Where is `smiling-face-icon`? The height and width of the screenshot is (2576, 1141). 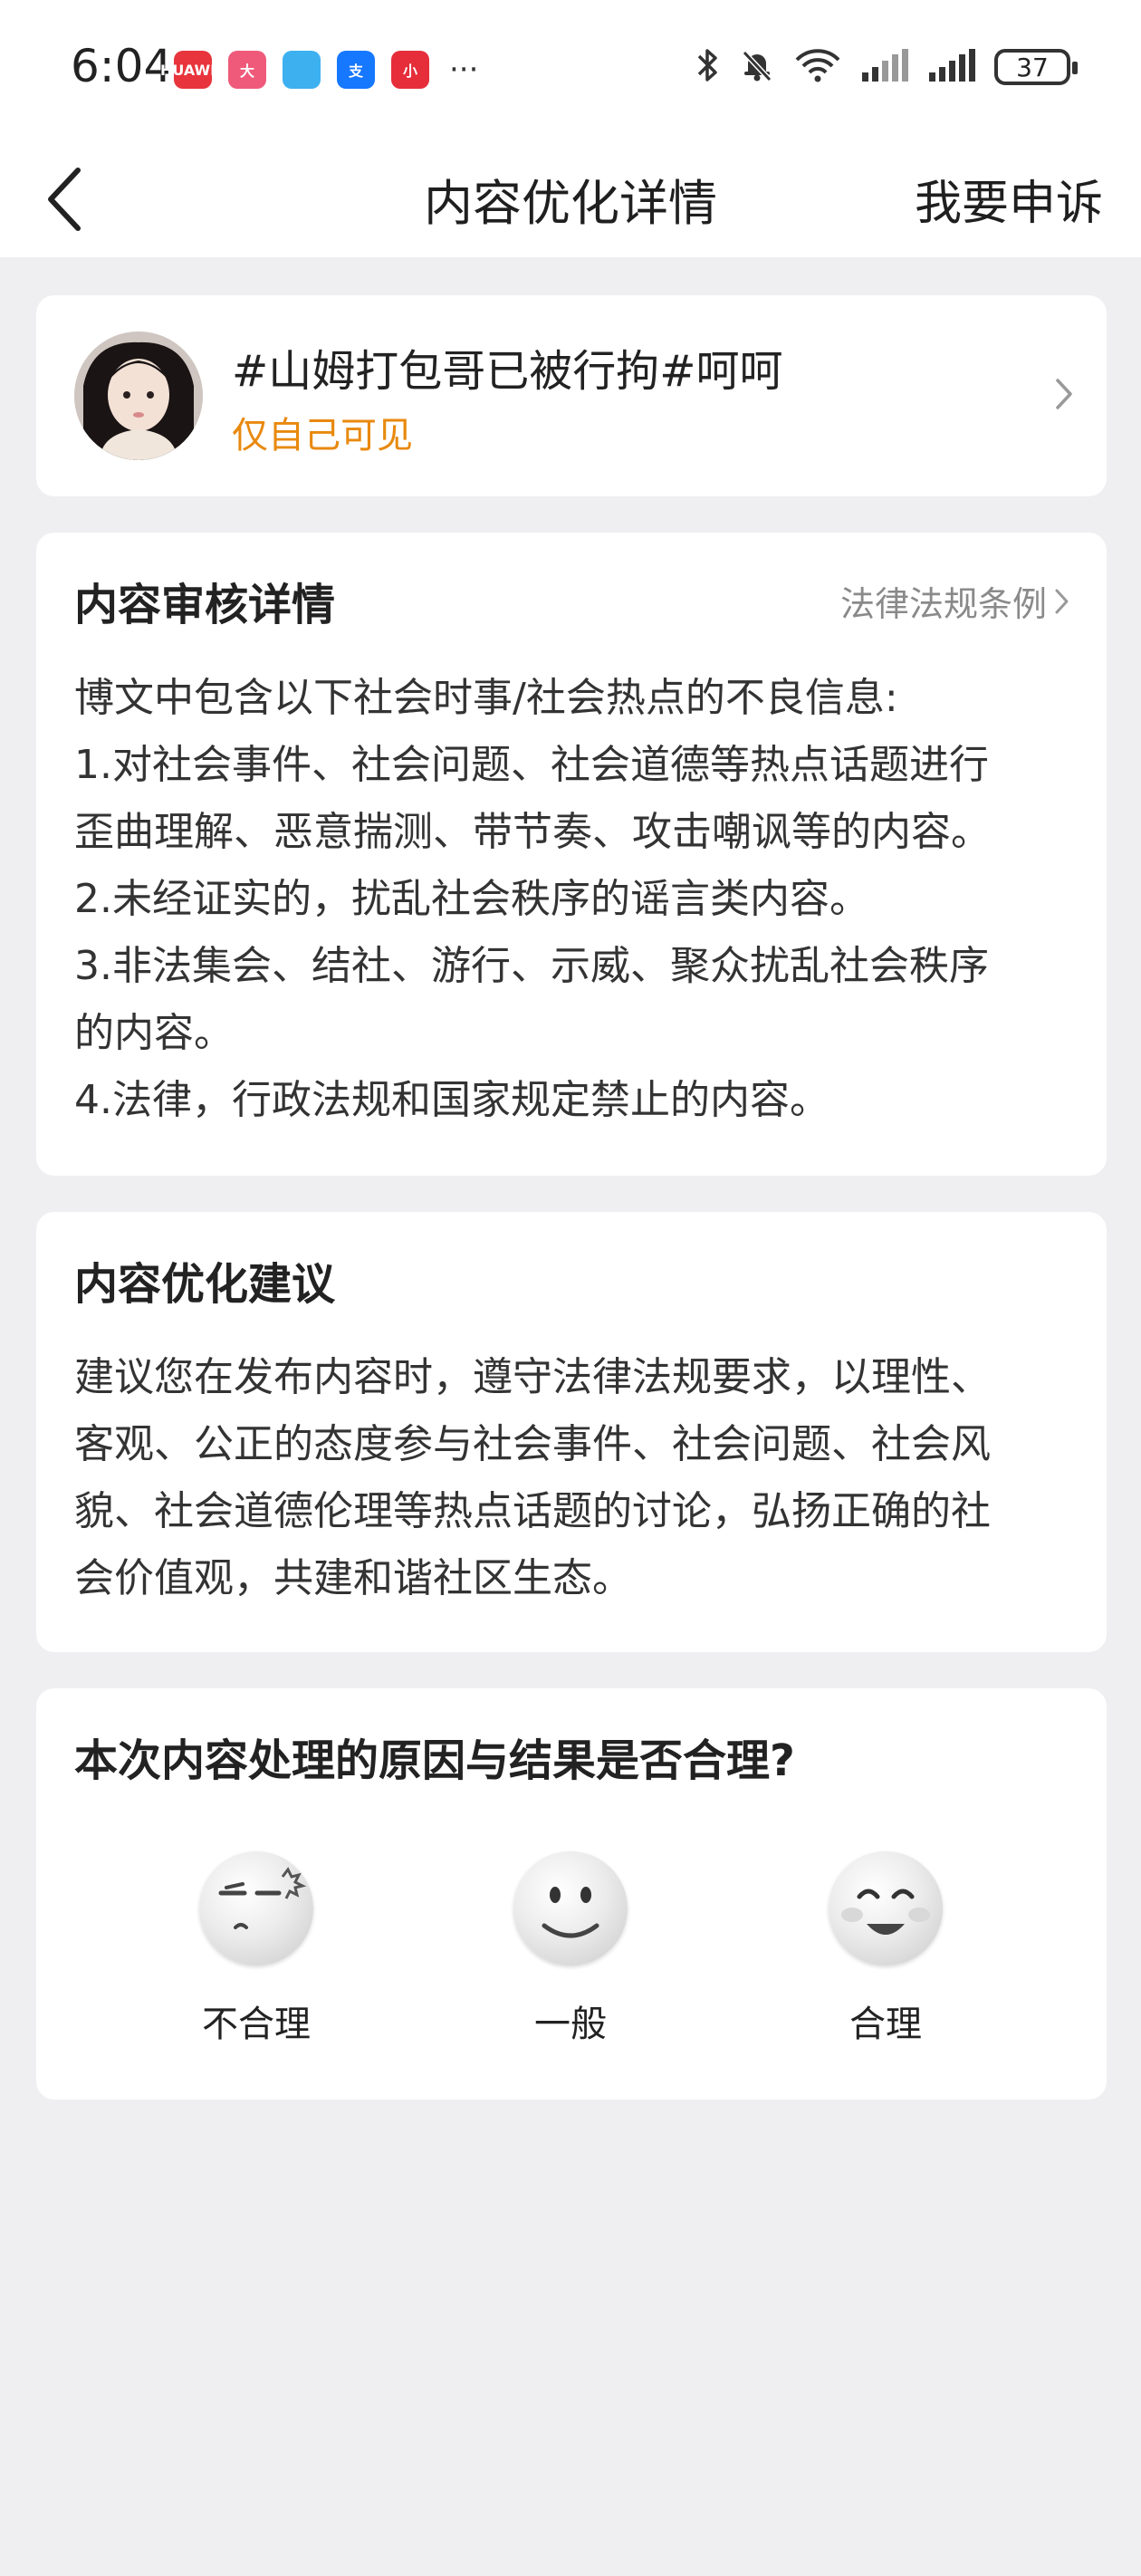 smiling-face-icon is located at coordinates (886, 1908).